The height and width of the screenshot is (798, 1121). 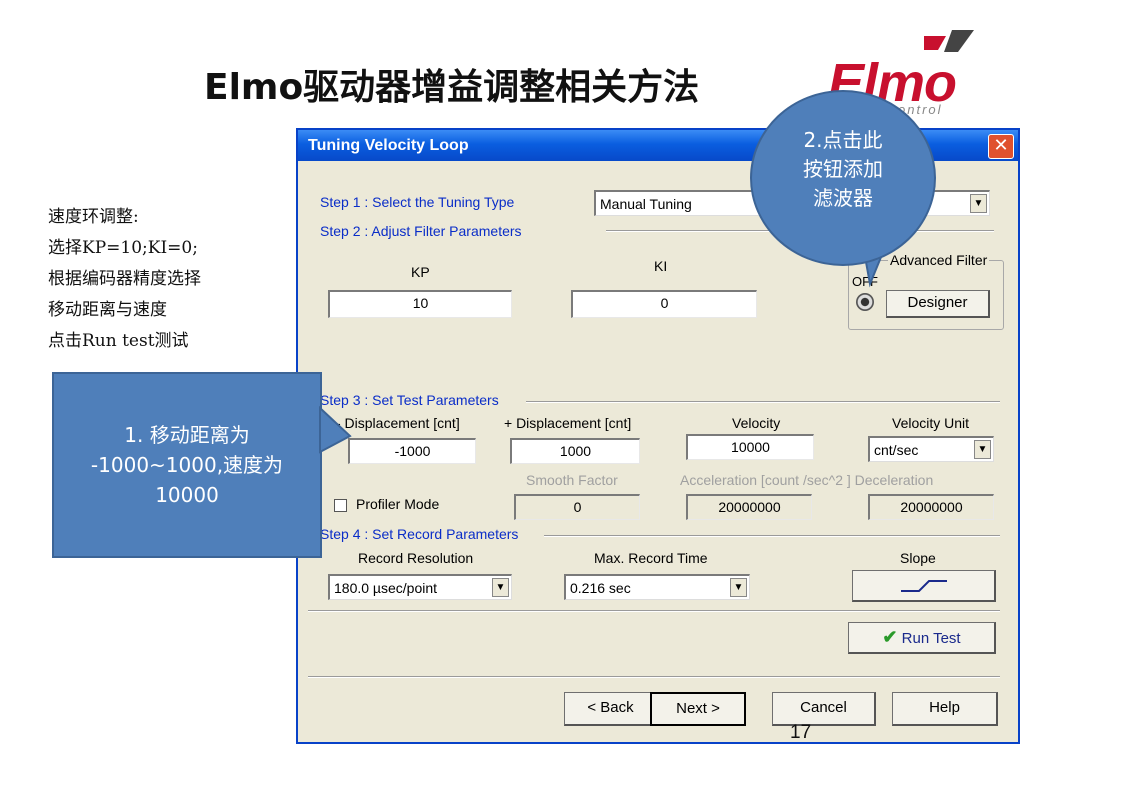 What do you see at coordinates (938, 304) in the screenshot?
I see `designer-button: Designer` at bounding box center [938, 304].